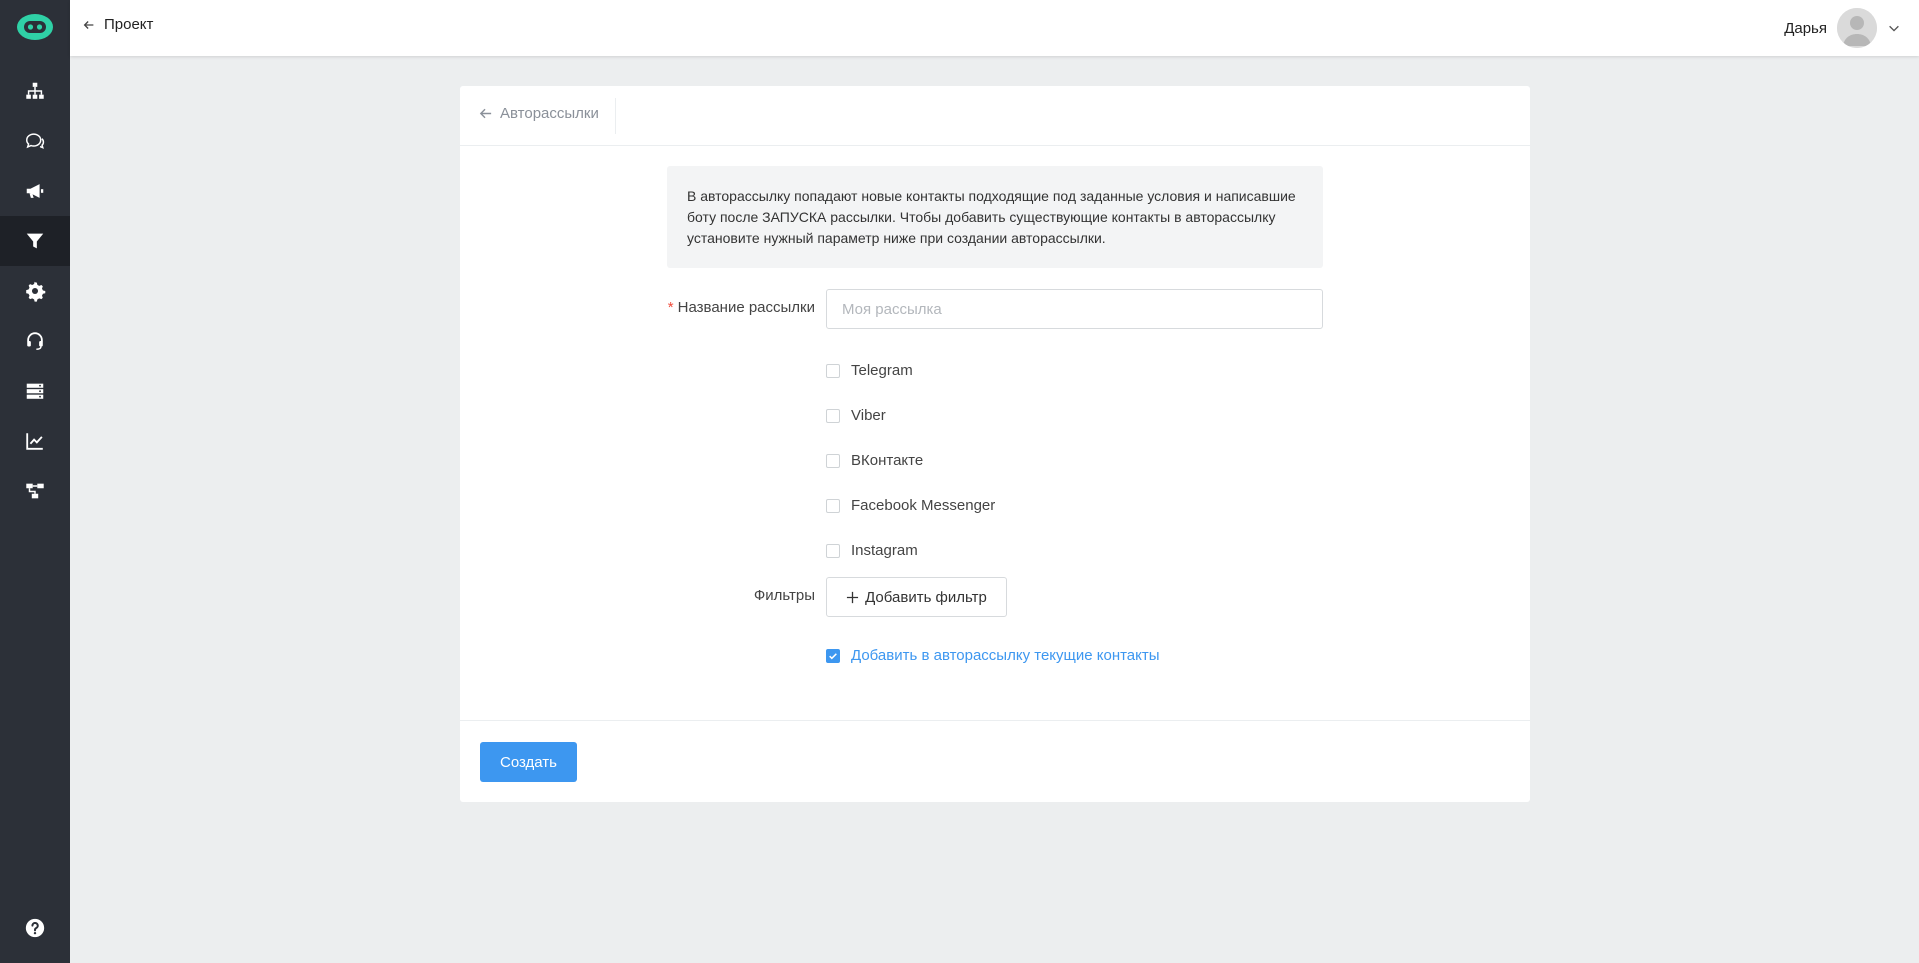 The image size is (1919, 963). I want to click on avatar, so click(1857, 28).